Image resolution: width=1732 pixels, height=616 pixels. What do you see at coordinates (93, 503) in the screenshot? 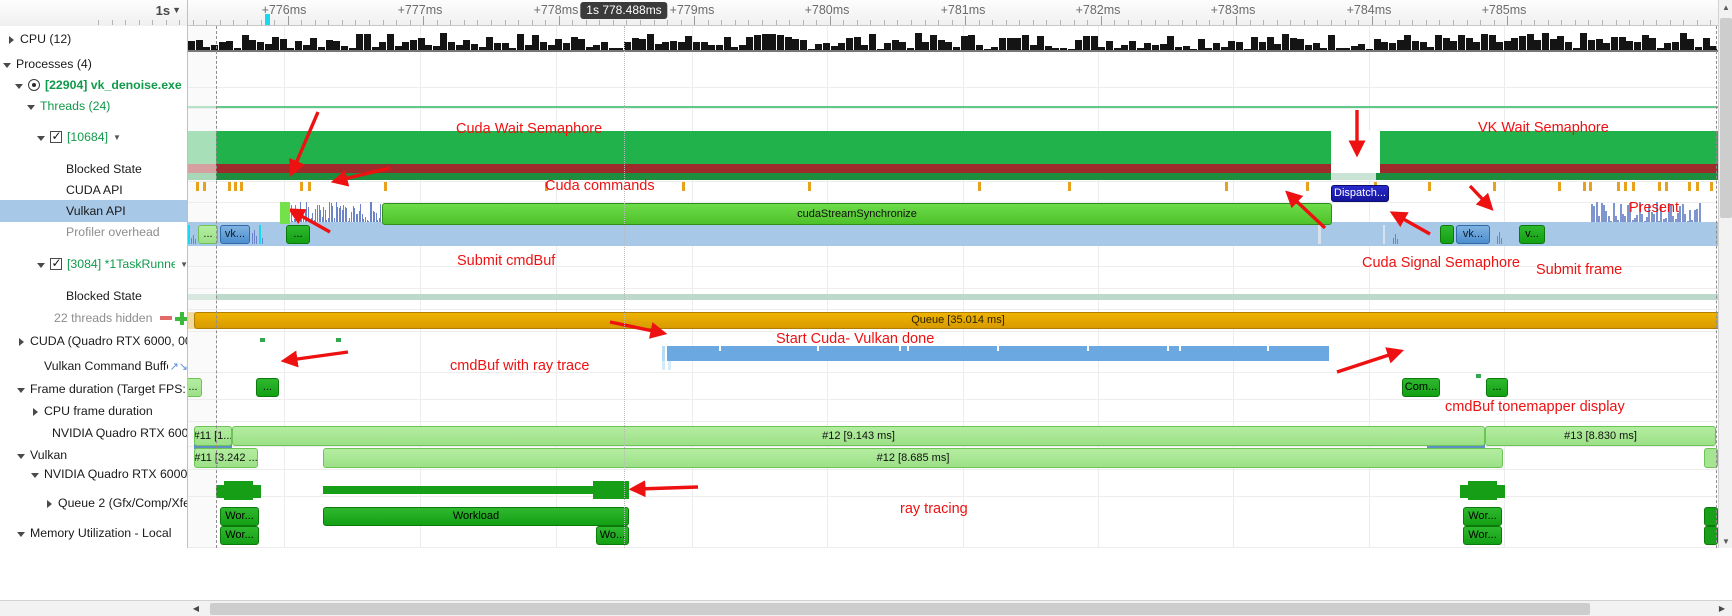
I see `tree-row-queue-2: Queue 2 (Gfx/Comp/Xfer)` at bounding box center [93, 503].